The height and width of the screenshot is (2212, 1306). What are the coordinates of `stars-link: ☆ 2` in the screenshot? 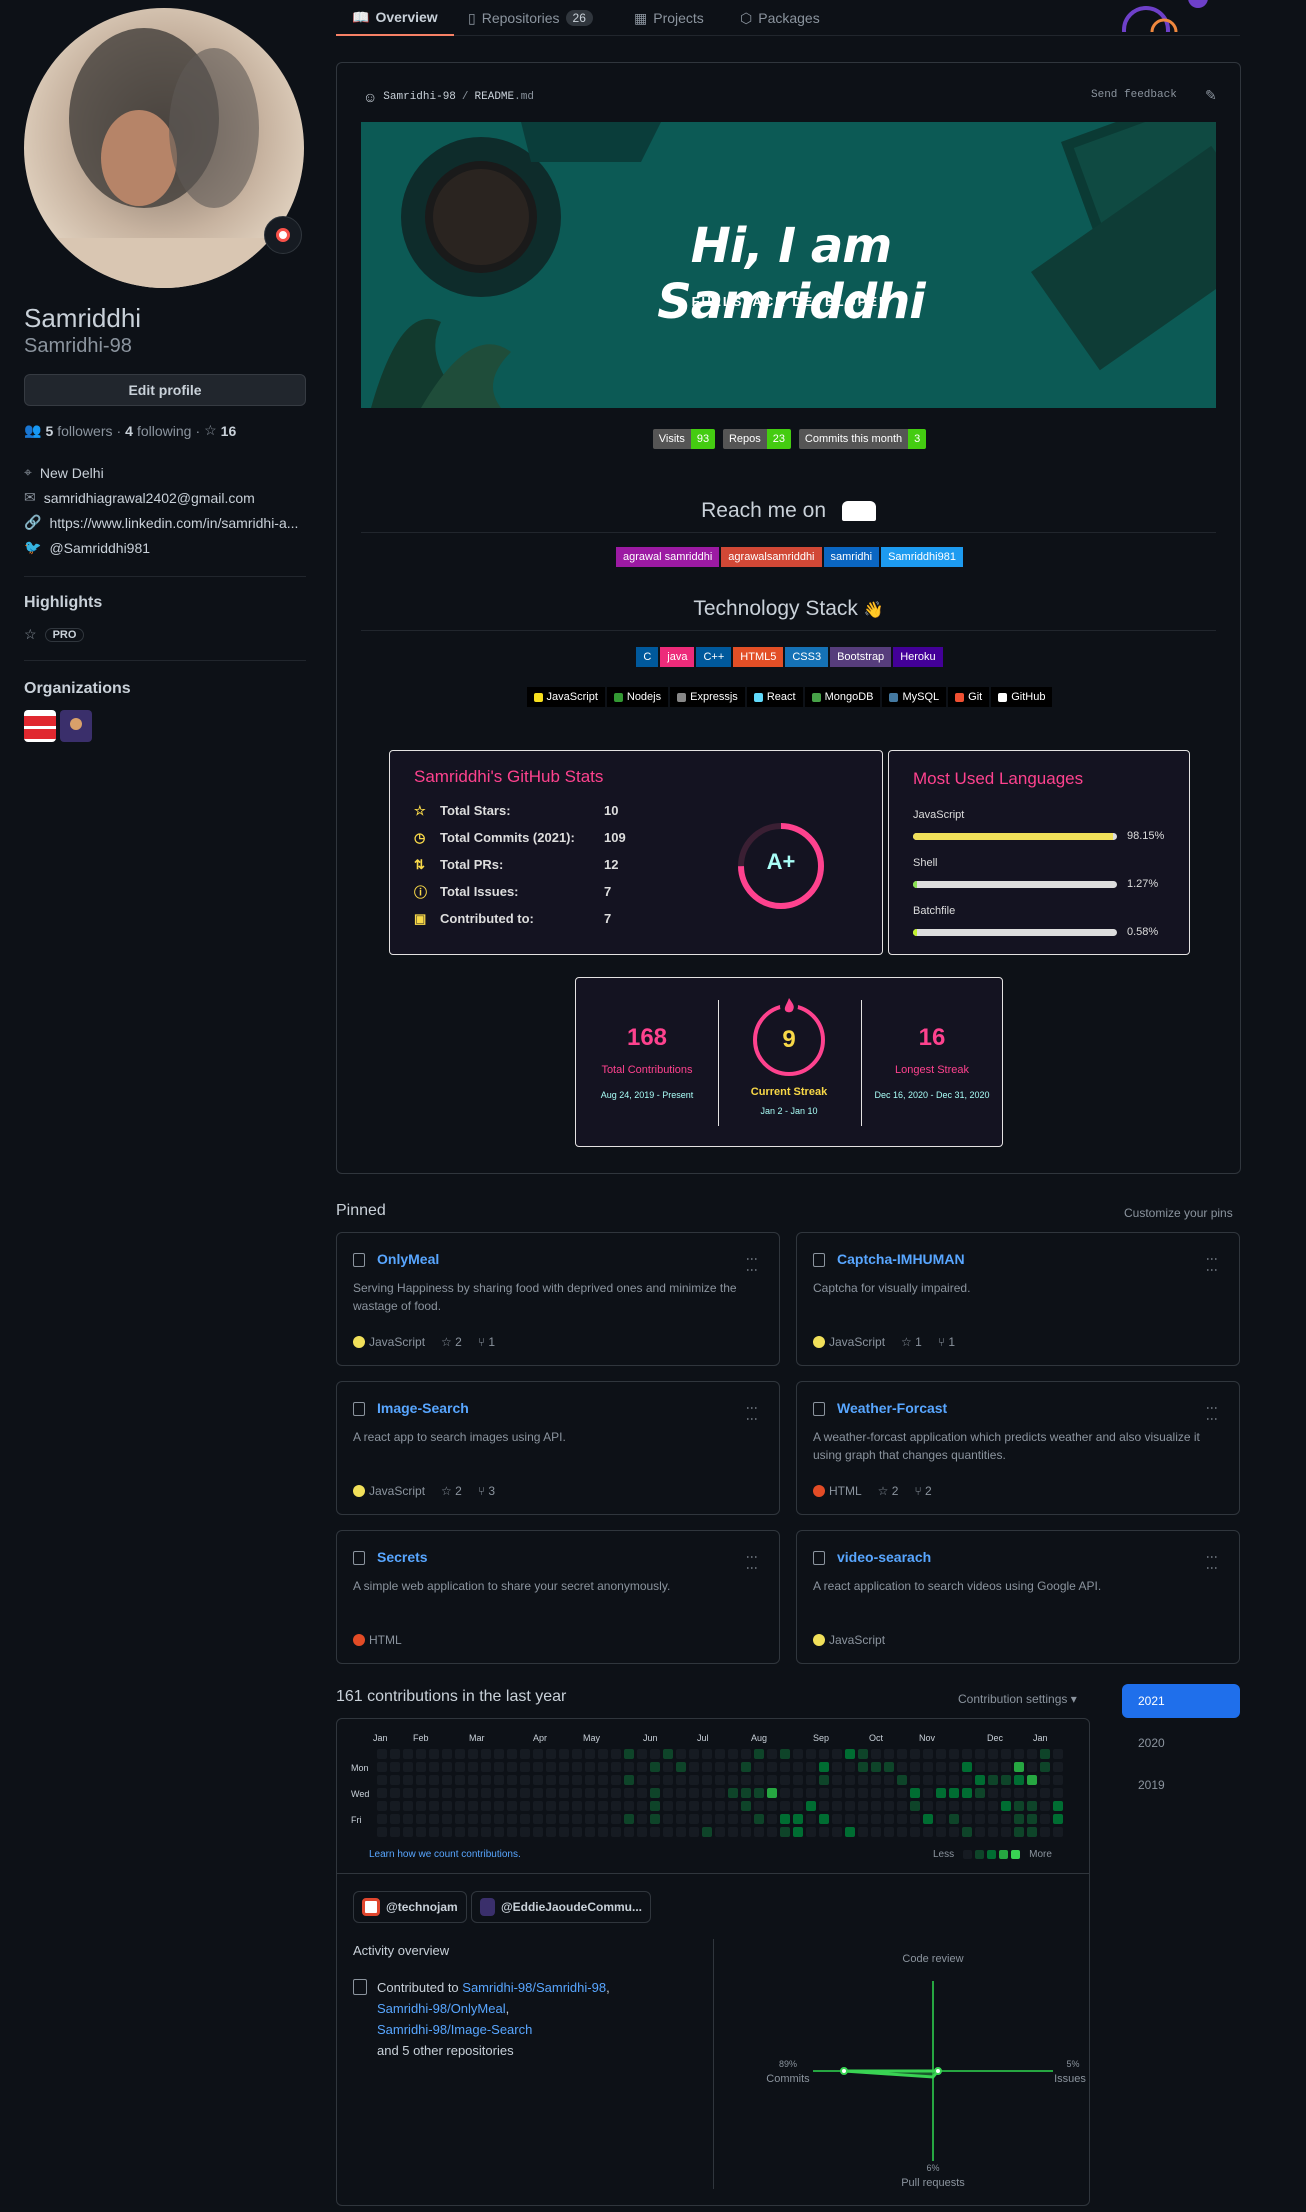 It's located at (451, 1342).